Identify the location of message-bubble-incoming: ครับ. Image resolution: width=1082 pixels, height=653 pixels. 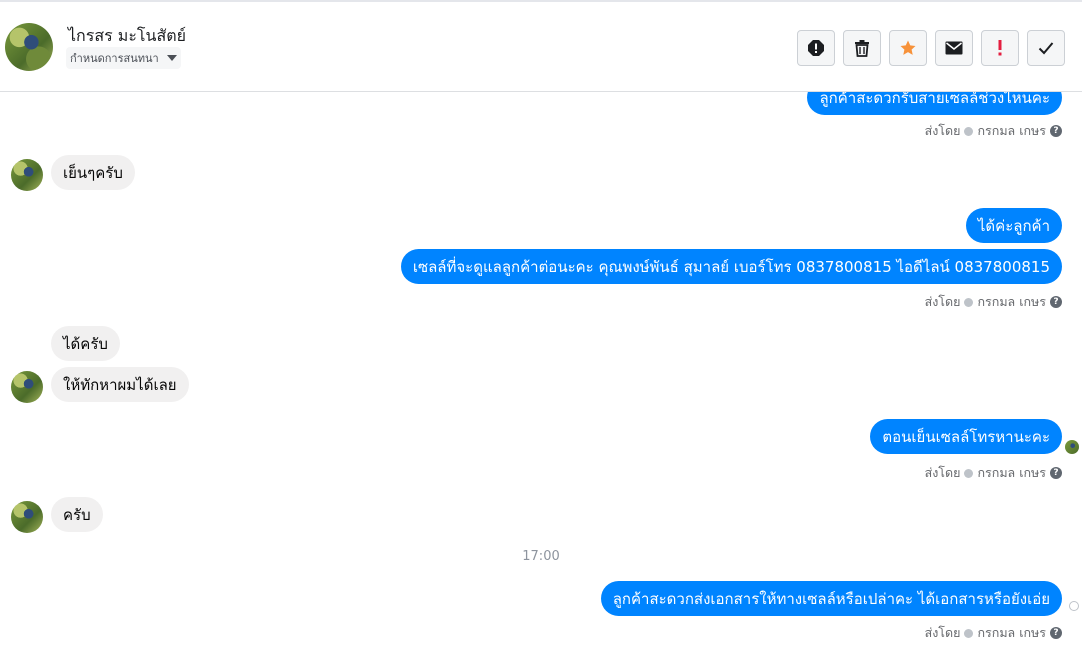
(77, 514).